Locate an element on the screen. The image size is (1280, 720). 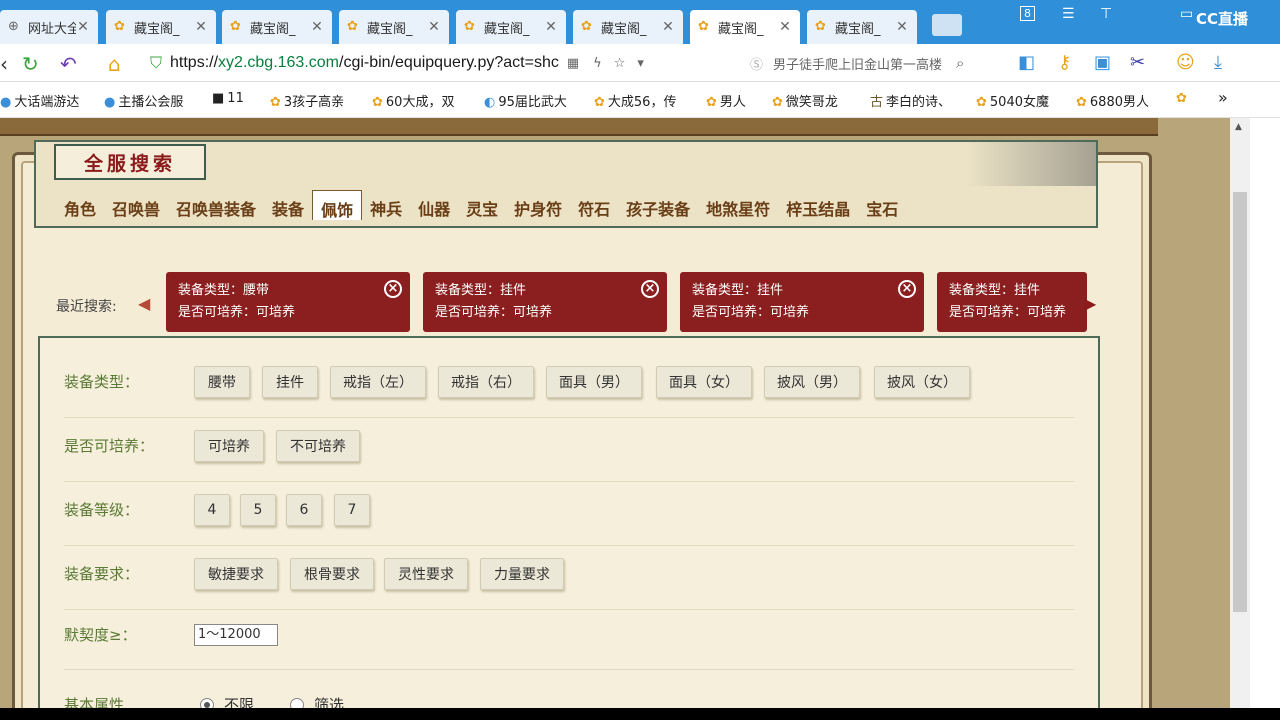
browser-tab-8: ✿ 藏宝阁_ ✕ is located at coordinates (862, 27).